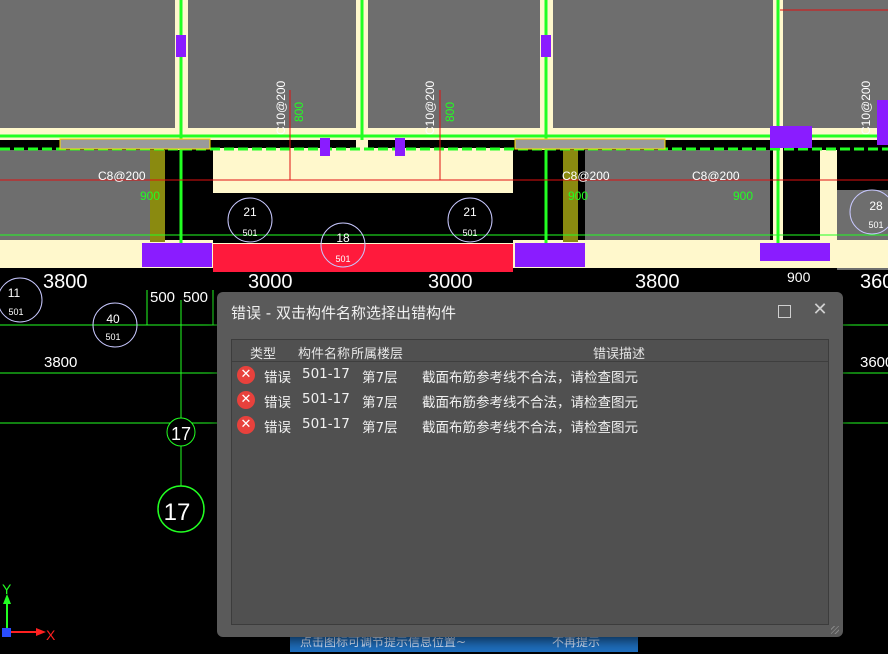 This screenshot has height=654, width=888. I want to click on resize-grip, so click(835, 630).